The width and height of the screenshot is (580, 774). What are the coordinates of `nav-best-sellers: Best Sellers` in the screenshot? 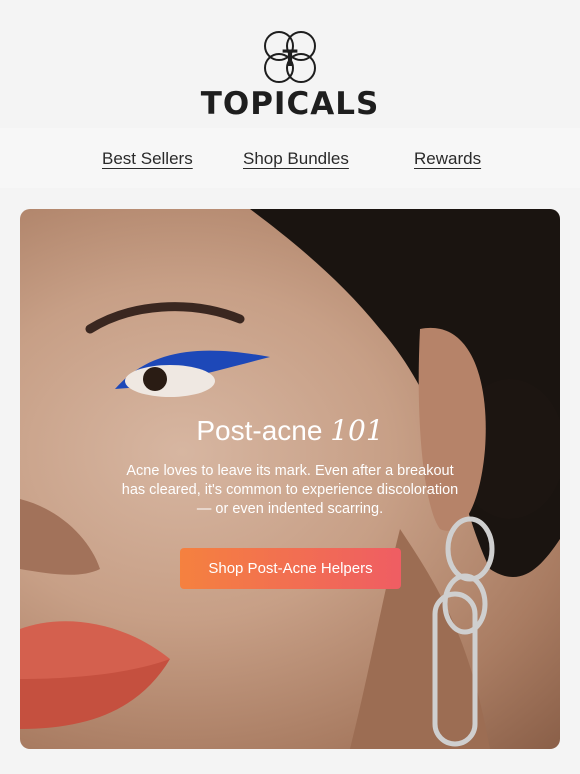 It's located at (147, 159).